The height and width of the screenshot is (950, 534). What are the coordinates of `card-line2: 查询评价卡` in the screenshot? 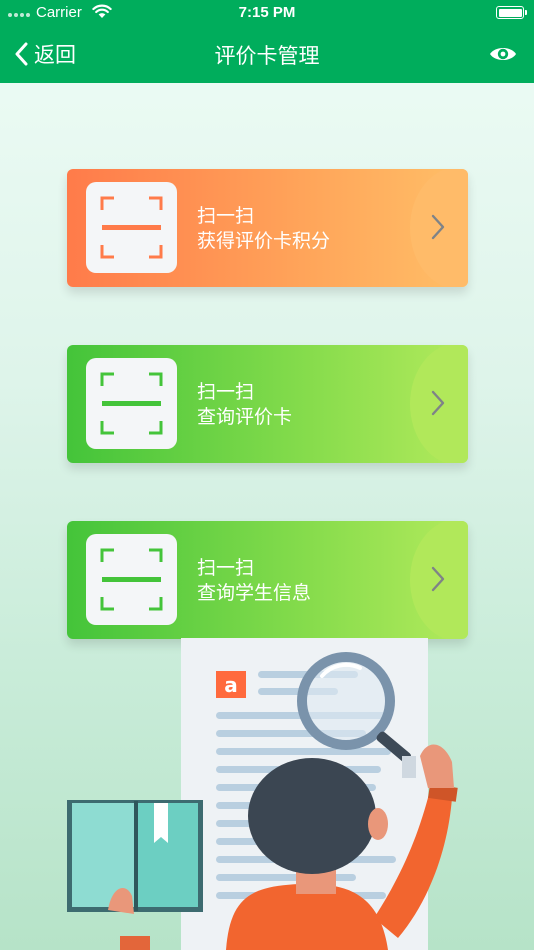 It's located at (245, 417).